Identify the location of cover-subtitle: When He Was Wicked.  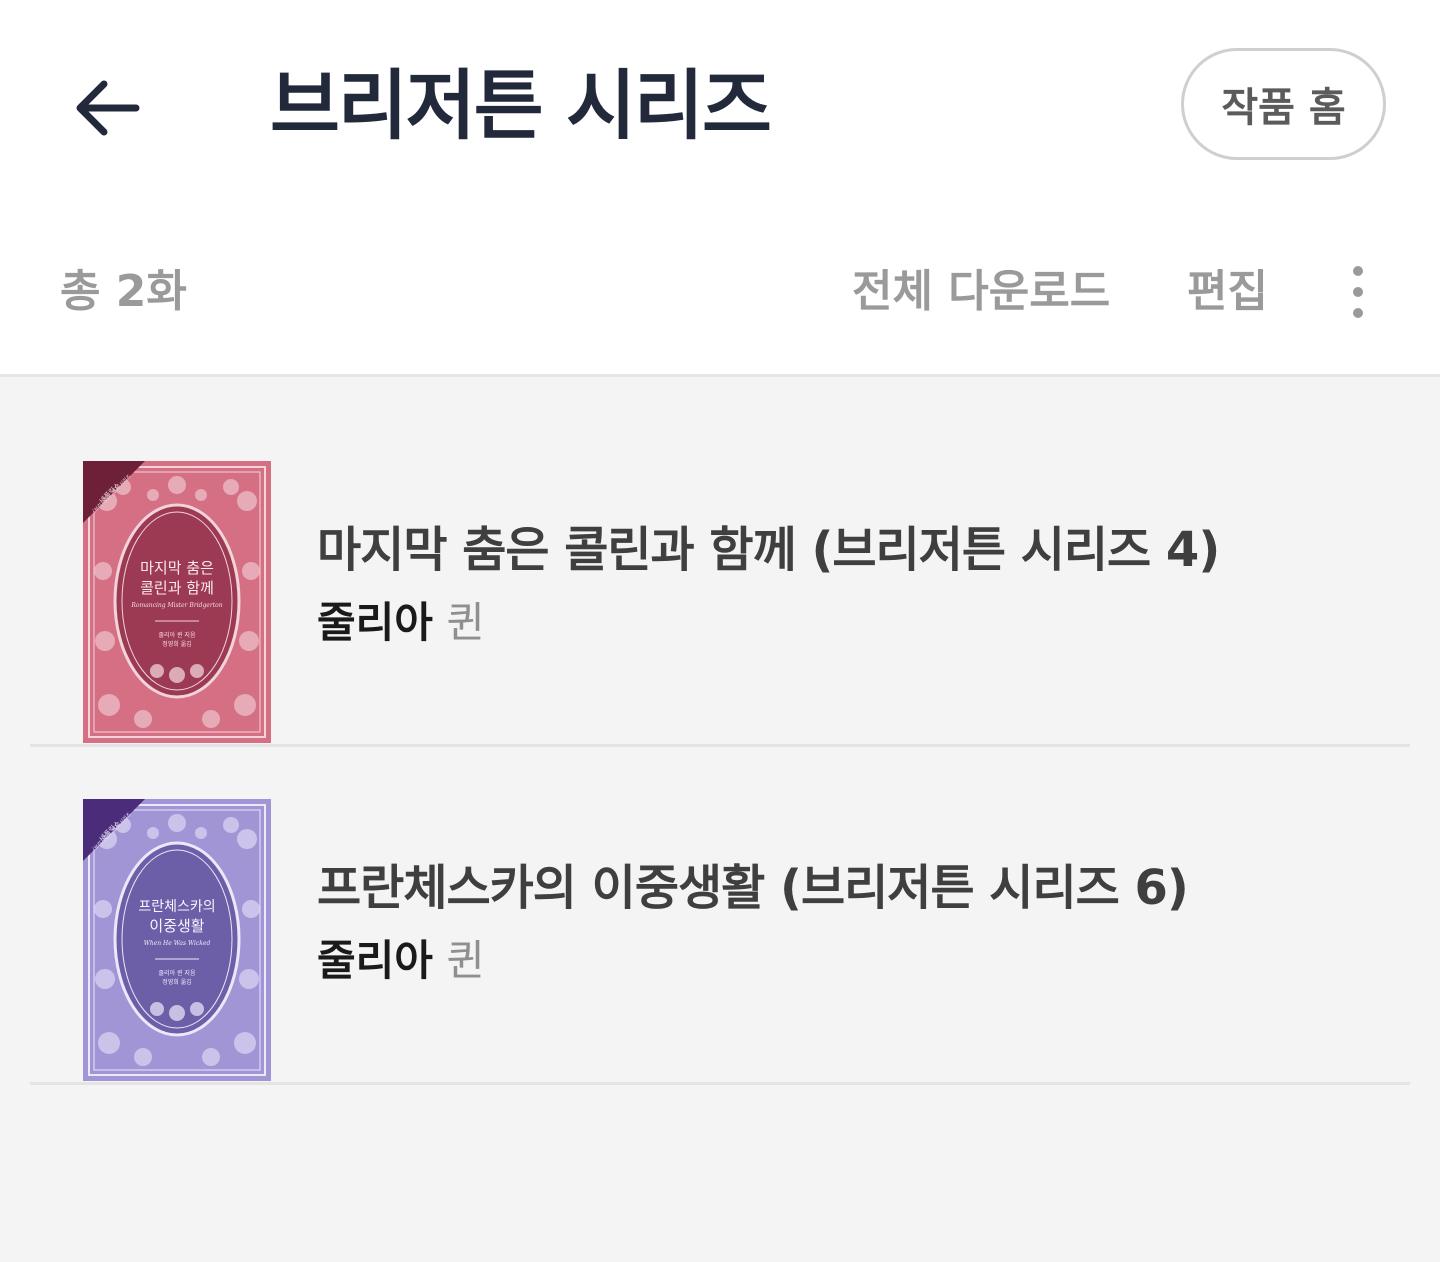
(177, 943).